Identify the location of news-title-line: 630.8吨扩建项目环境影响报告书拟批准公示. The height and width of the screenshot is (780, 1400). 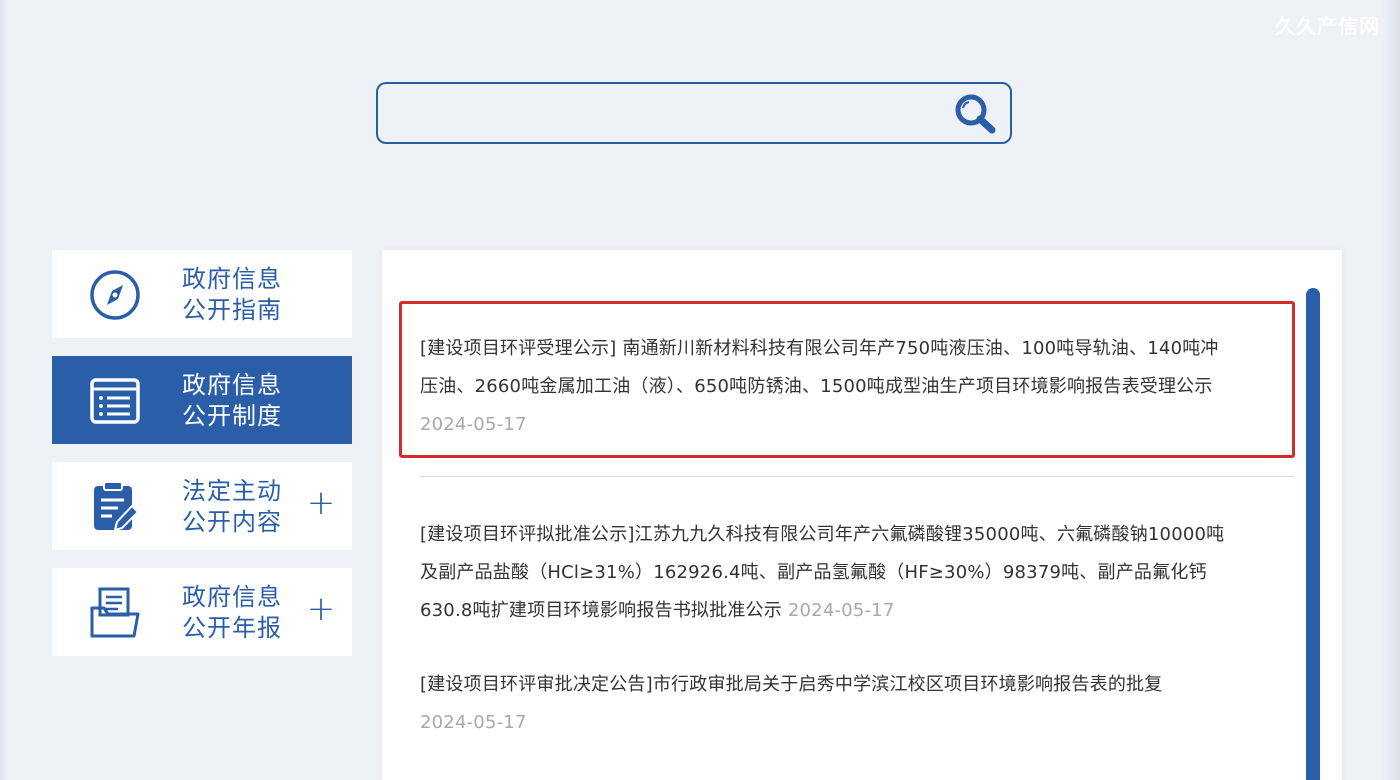
(601, 610).